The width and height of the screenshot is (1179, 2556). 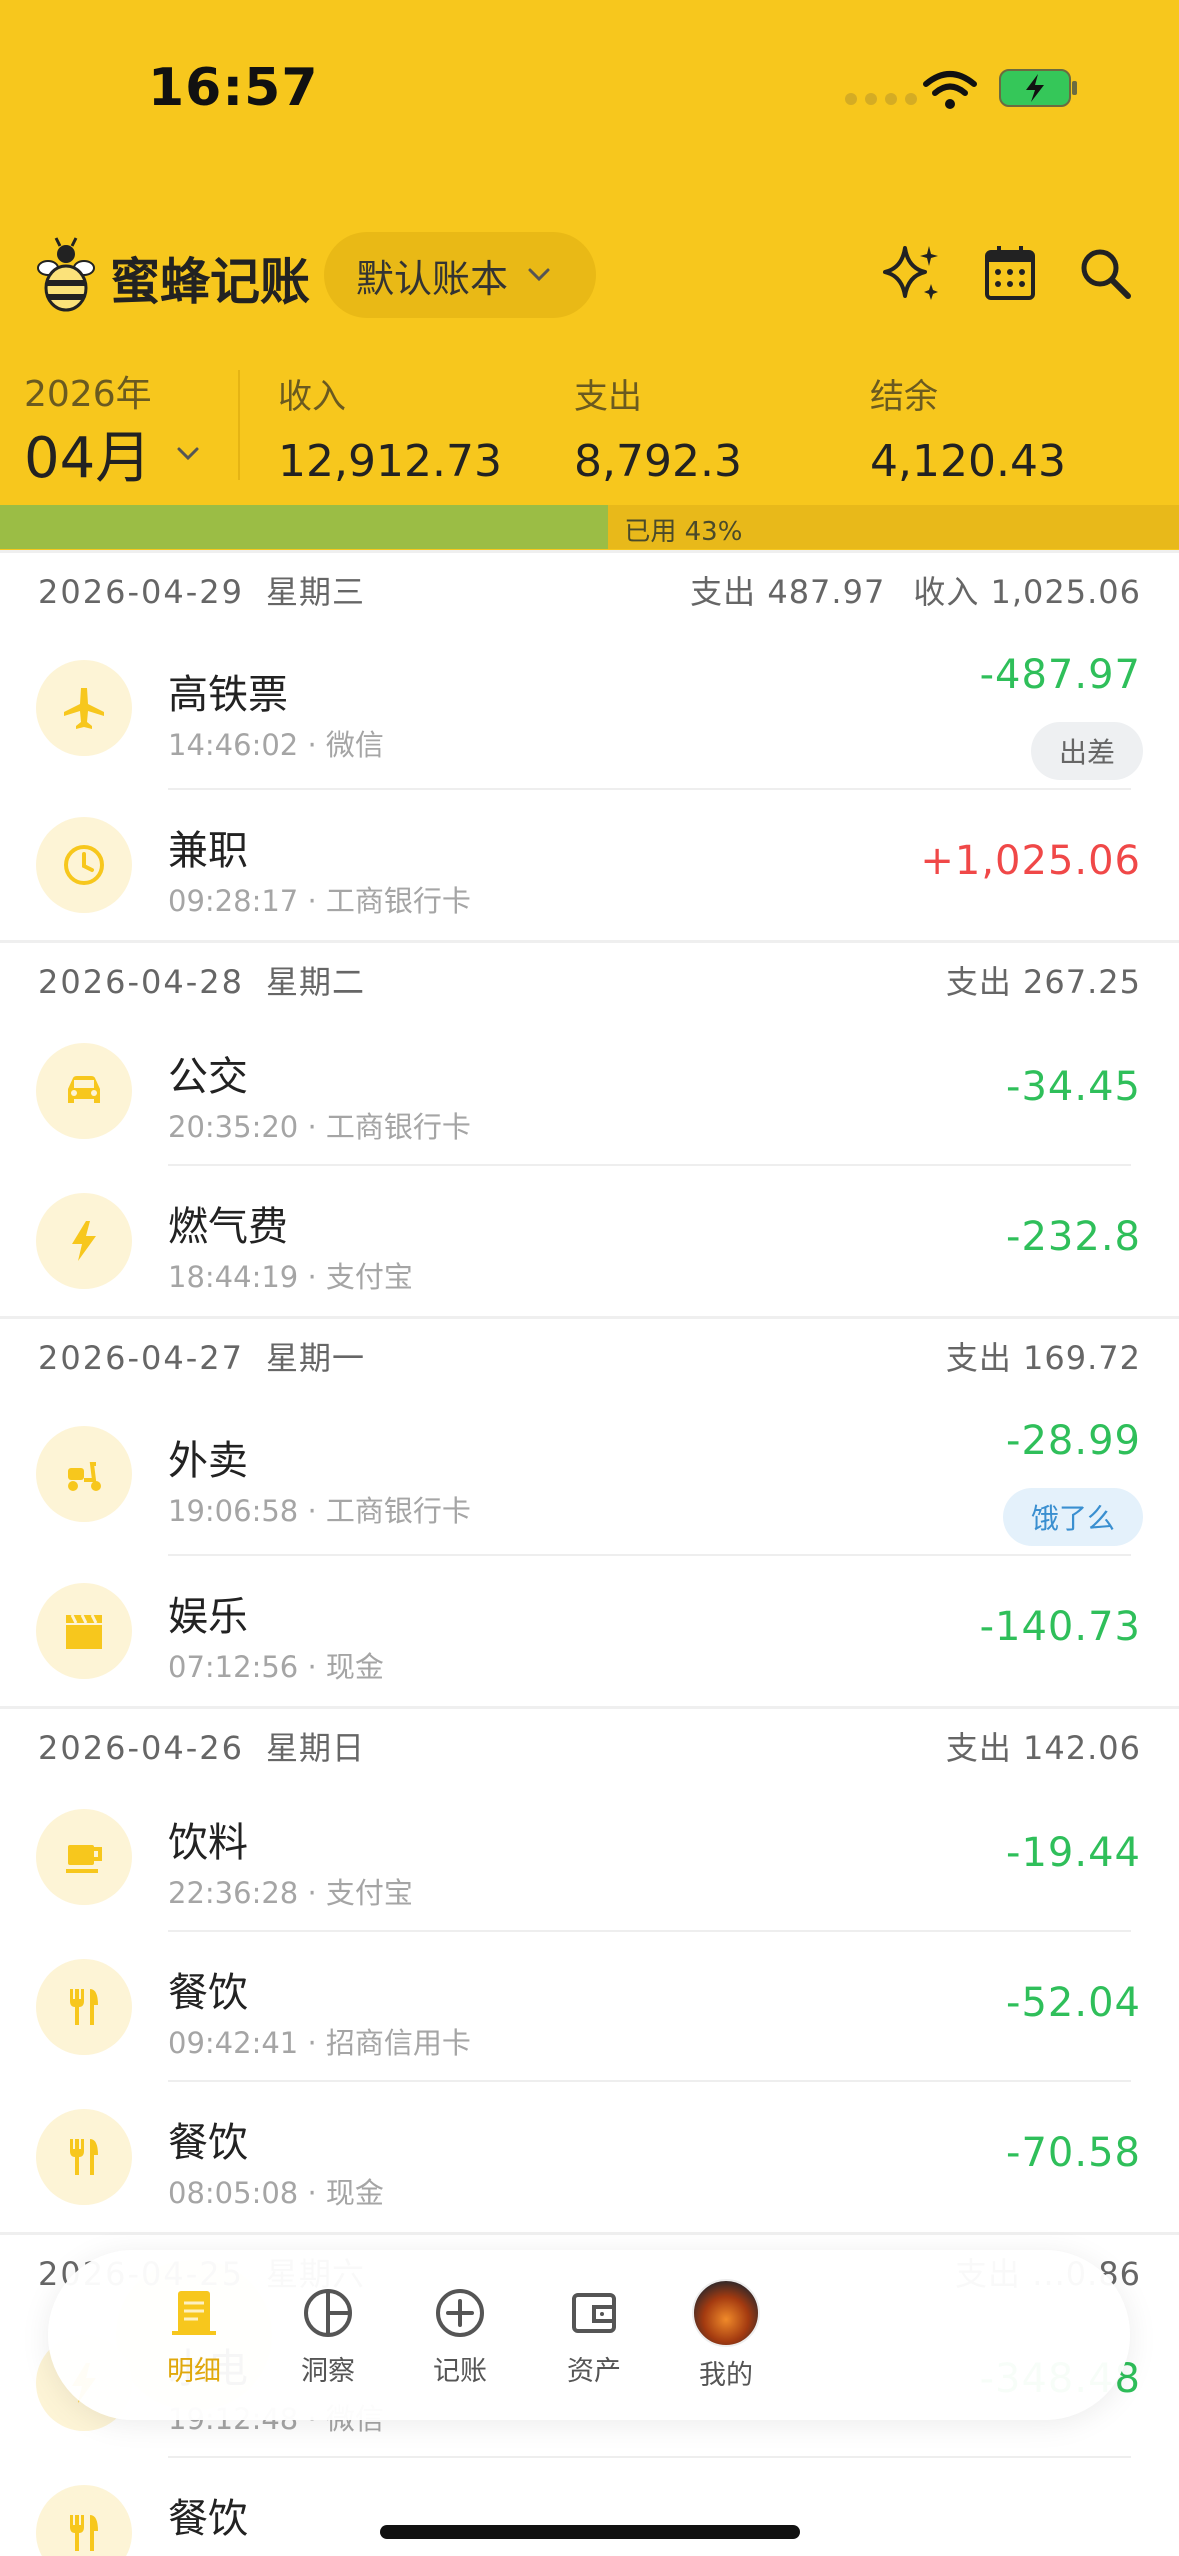 What do you see at coordinates (390, 461) in the screenshot?
I see `income-value: 12,912.73` at bounding box center [390, 461].